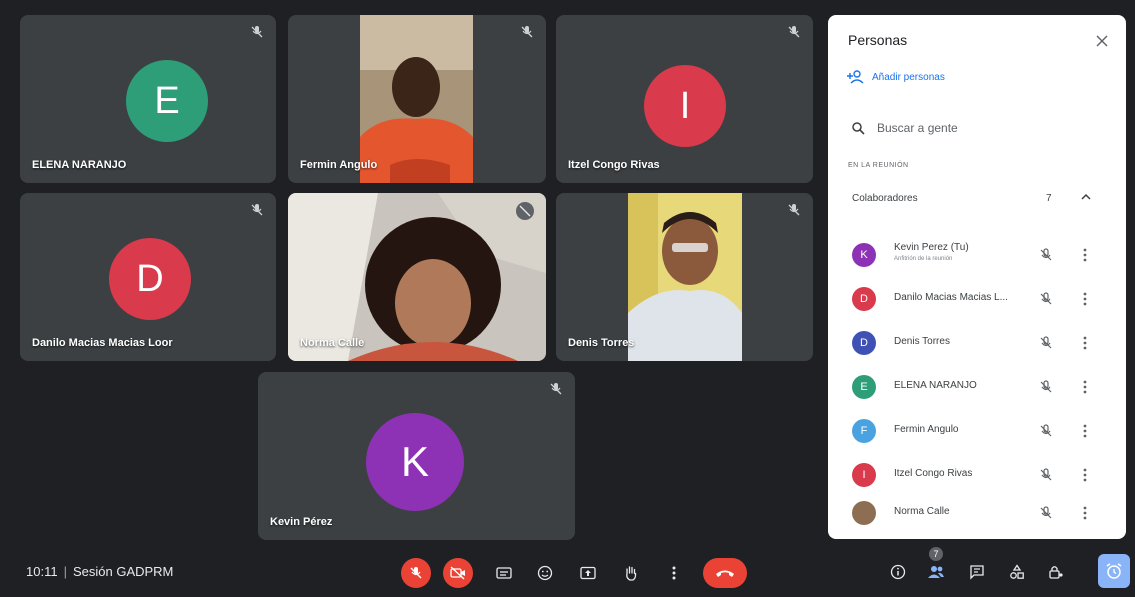 Image resolution: width=1135 pixels, height=597 pixels. Describe the element at coordinates (339, 165) in the screenshot. I see `participant-name: Fermin Angulo` at that location.